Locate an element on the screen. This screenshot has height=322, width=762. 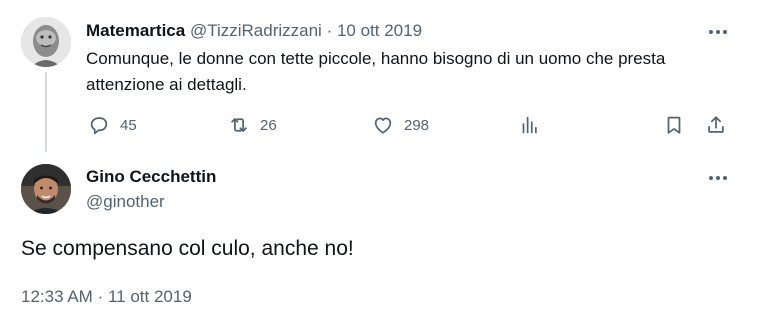
views-icon is located at coordinates (529, 125).